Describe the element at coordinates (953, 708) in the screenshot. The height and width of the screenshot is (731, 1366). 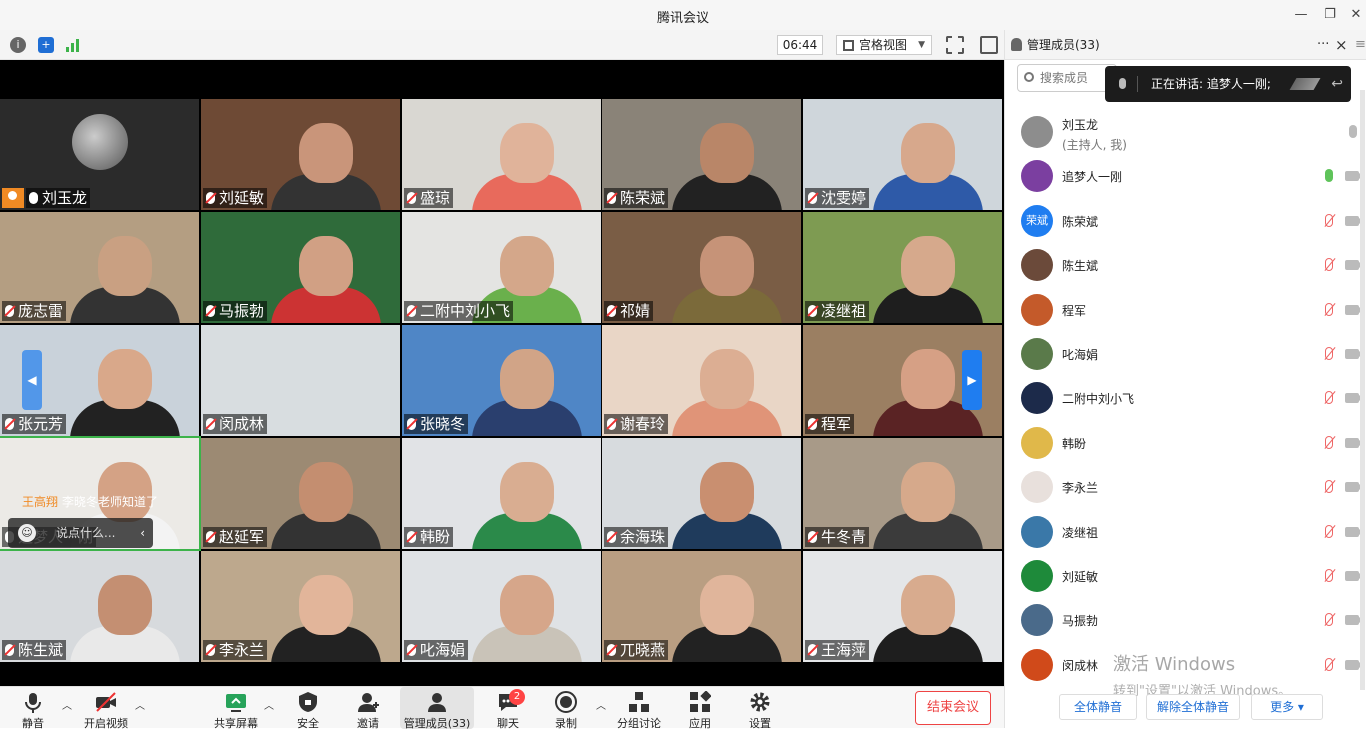
I see `end-meeting-button: 结束会议` at that location.